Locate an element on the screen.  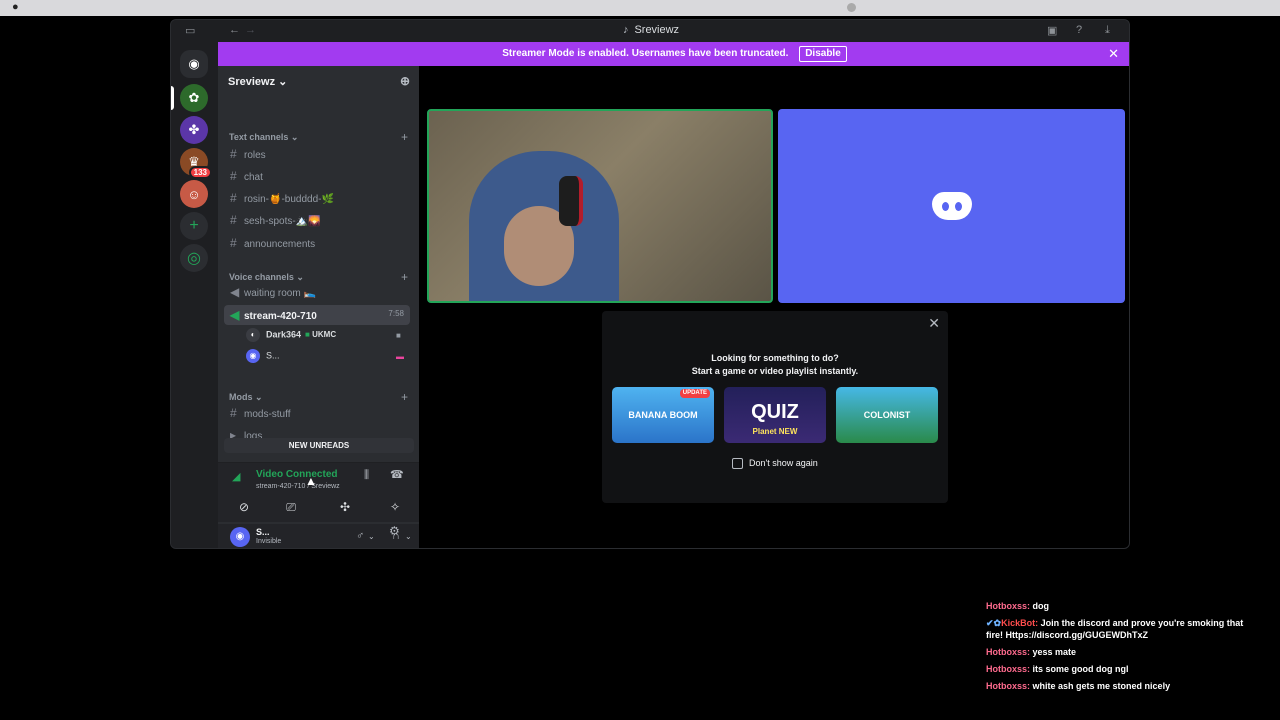
menu-bar: ● is located at coordinates (640, 8).